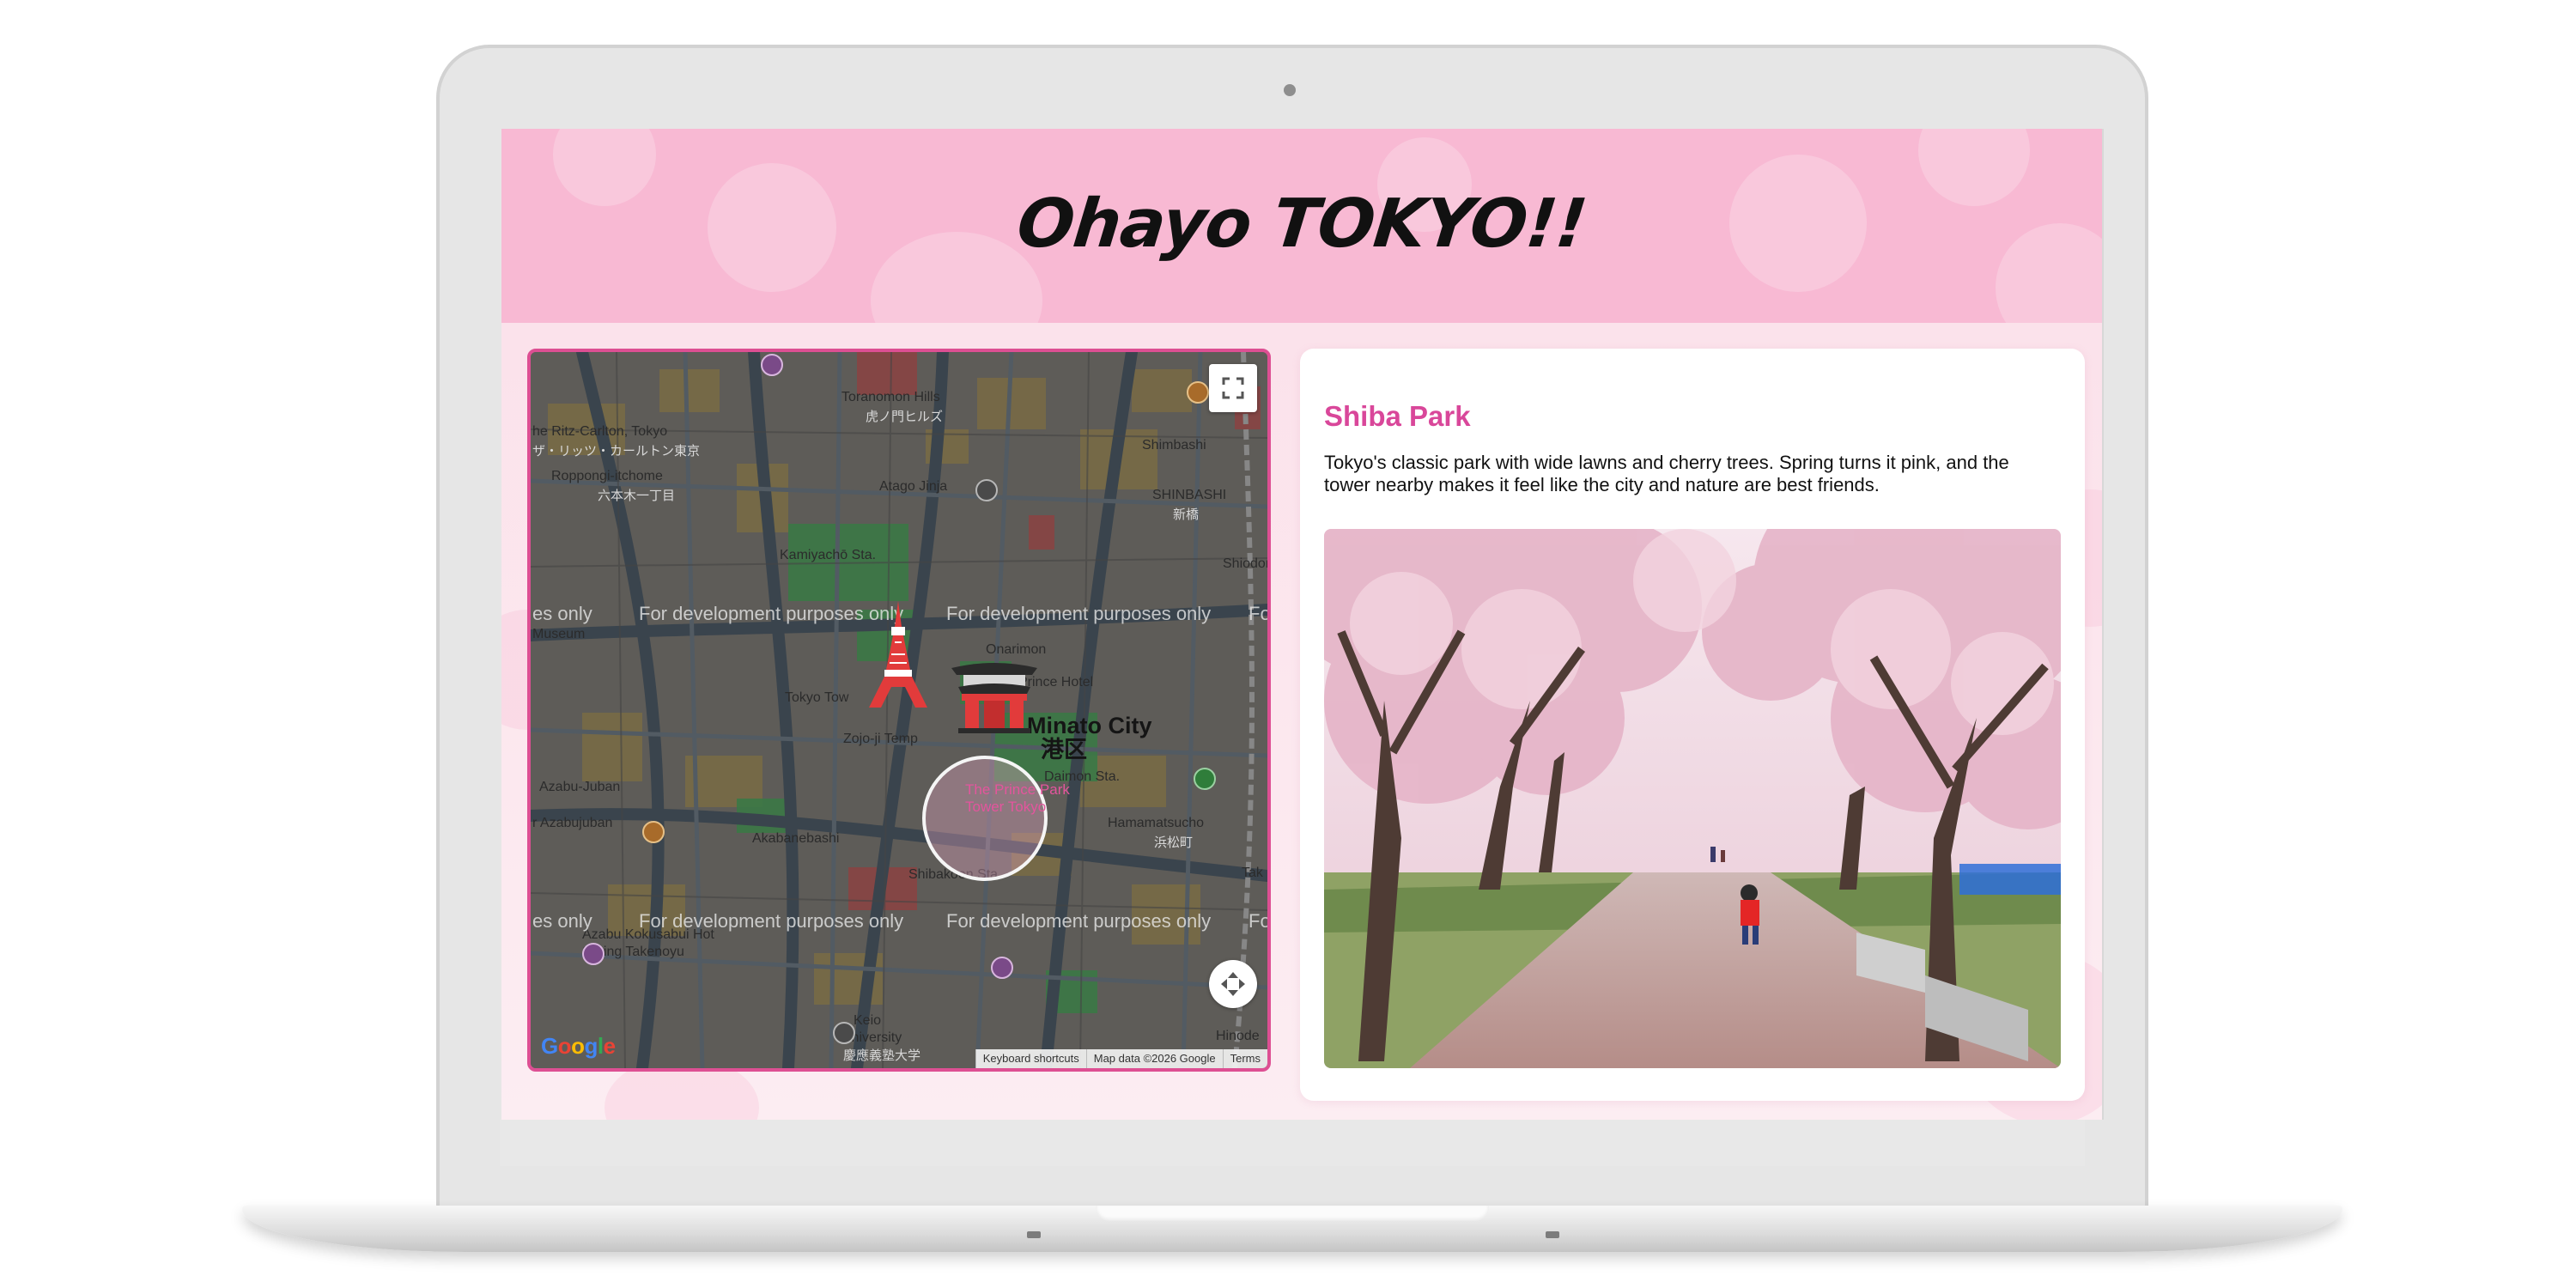 This screenshot has width=2576, height=1288. What do you see at coordinates (899, 656) in the screenshot?
I see `tokyo-tower-icon` at bounding box center [899, 656].